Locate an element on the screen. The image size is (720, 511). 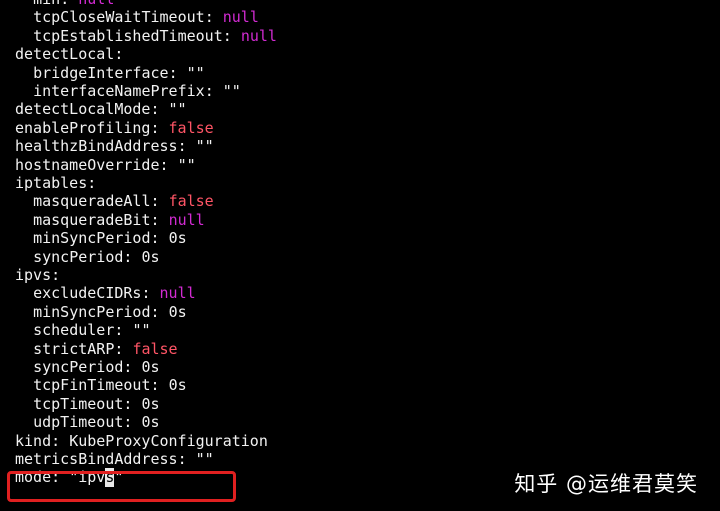
yaml-line: hostnameOverride: "" is located at coordinates (105, 164).